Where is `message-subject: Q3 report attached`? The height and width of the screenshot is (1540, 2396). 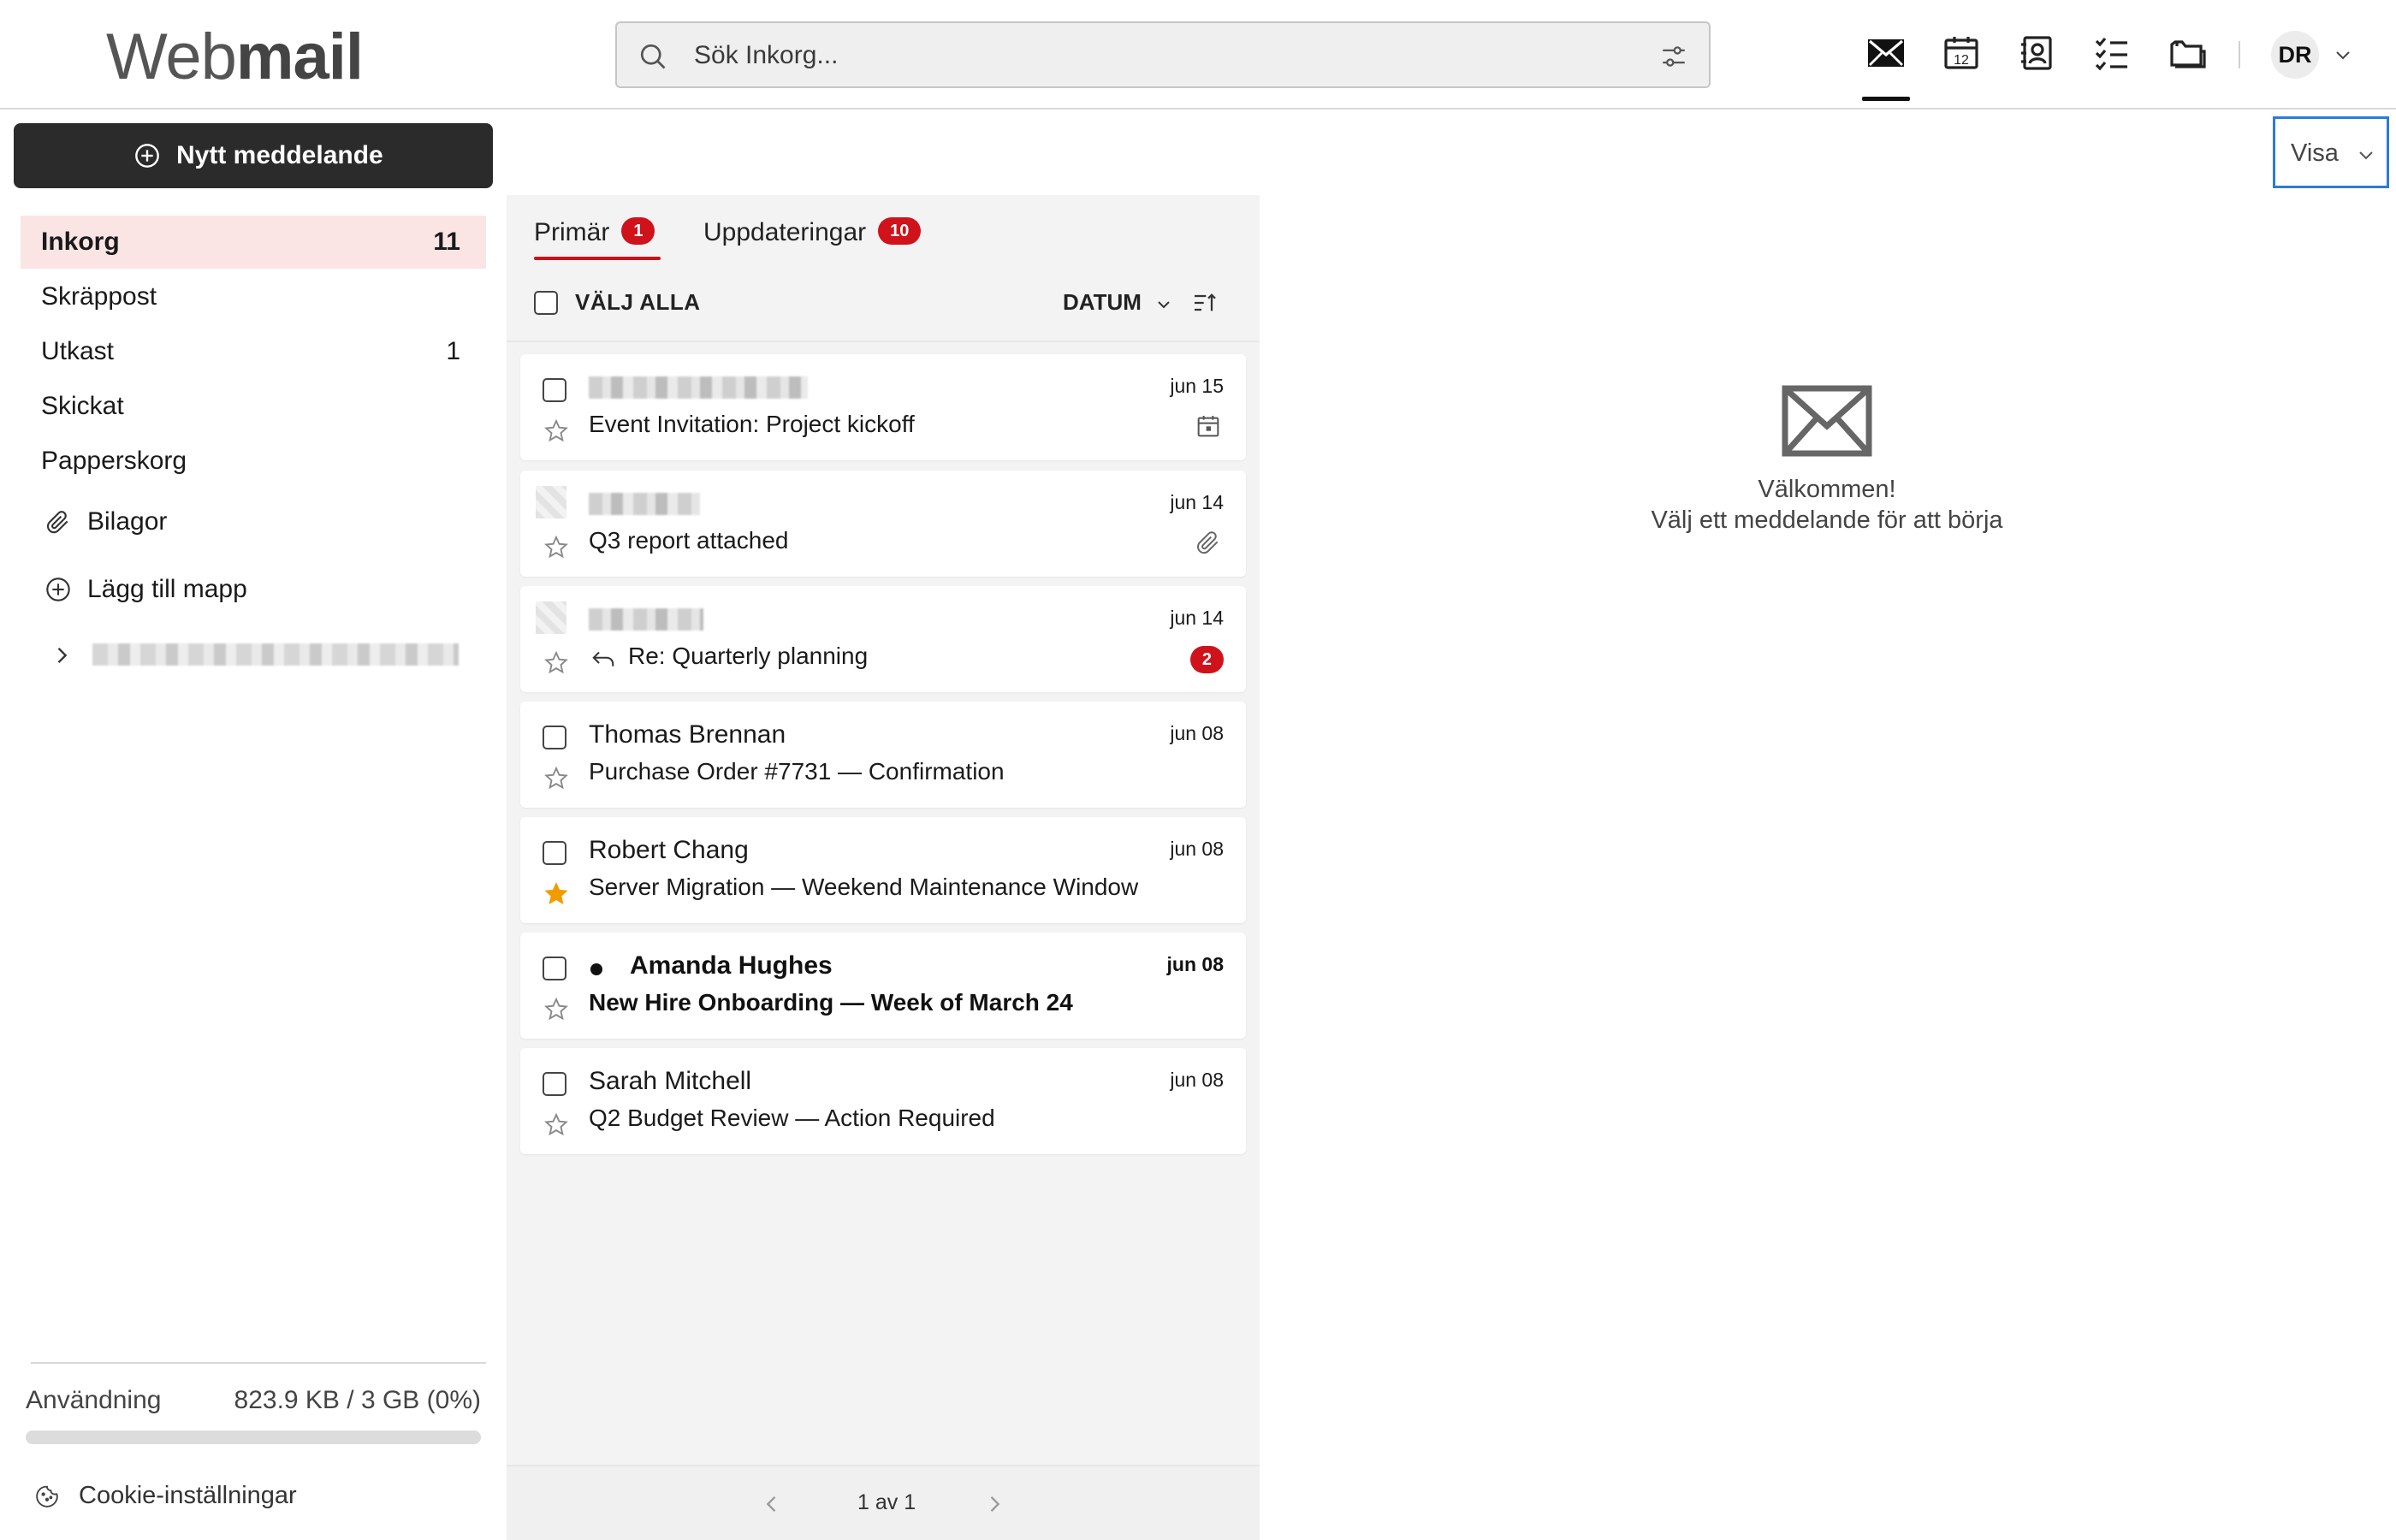 message-subject: Q3 report attached is located at coordinates (689, 540).